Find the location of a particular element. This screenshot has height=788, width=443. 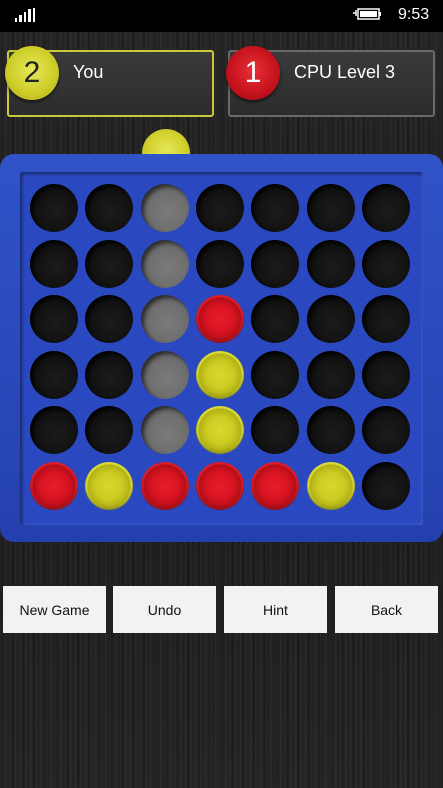

clock-time: 9:53 is located at coordinates (414, 14).